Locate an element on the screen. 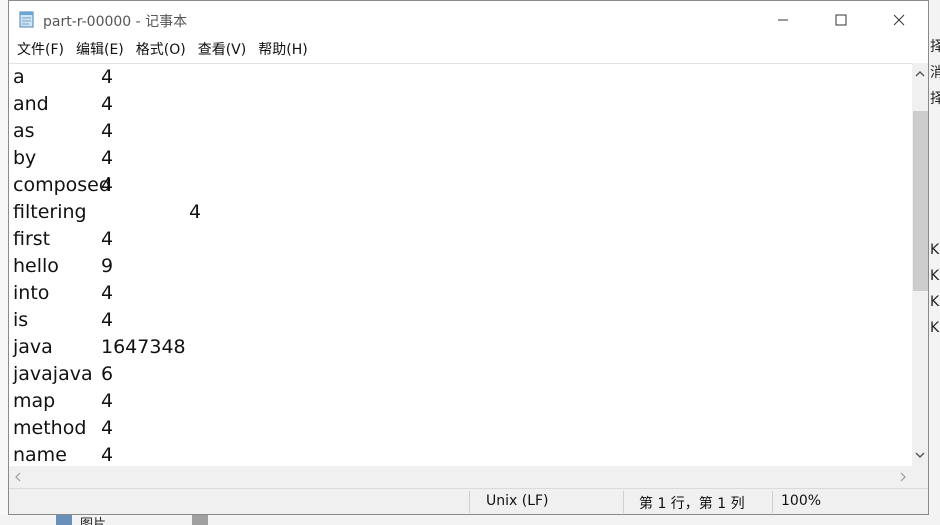 The width and height of the screenshot is (940, 525). close-icon is located at coordinates (899, 19).